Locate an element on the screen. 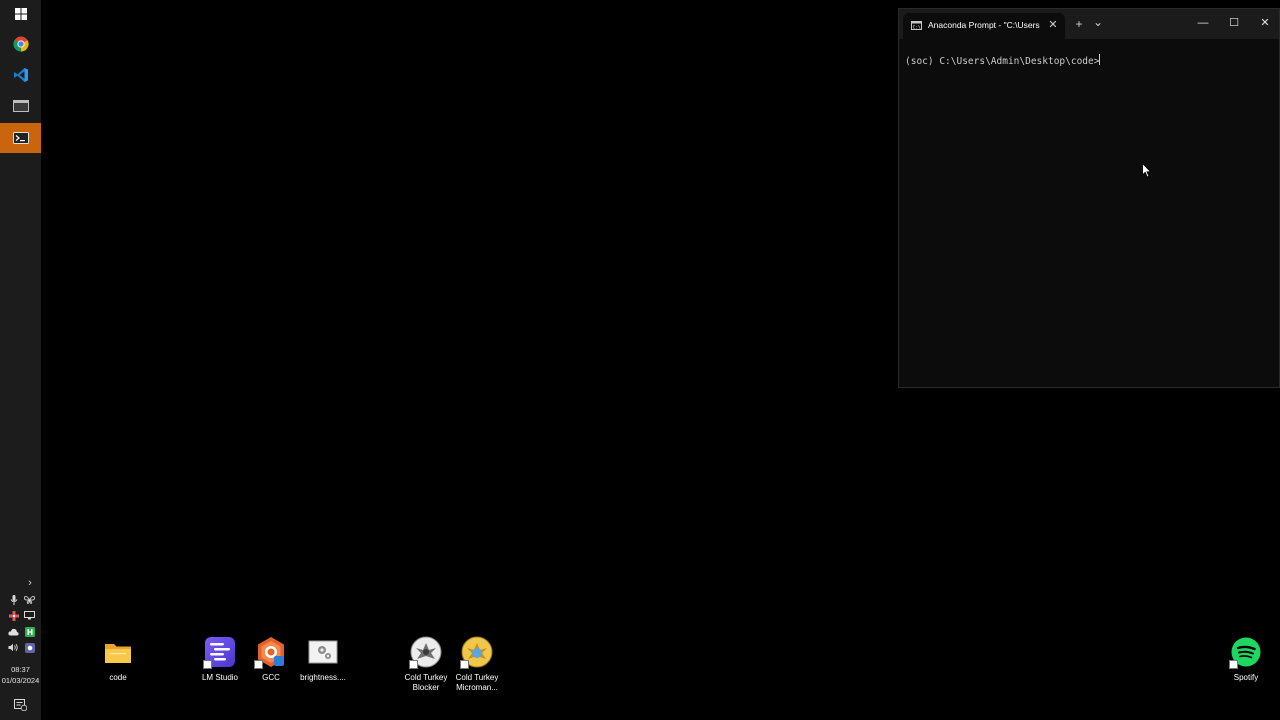  desktop-icon-spotify: Spotify is located at coordinates (1246, 659).